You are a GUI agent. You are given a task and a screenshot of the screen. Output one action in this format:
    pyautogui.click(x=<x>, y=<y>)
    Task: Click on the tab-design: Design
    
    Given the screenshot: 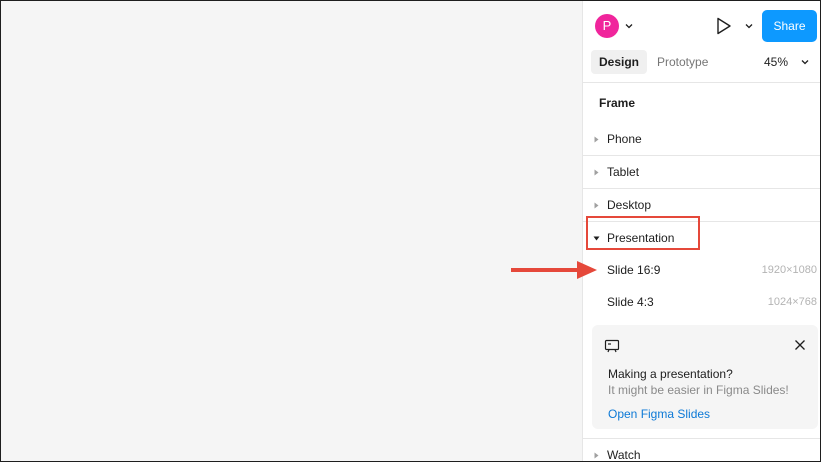 What is the action you would take?
    pyautogui.click(x=619, y=62)
    